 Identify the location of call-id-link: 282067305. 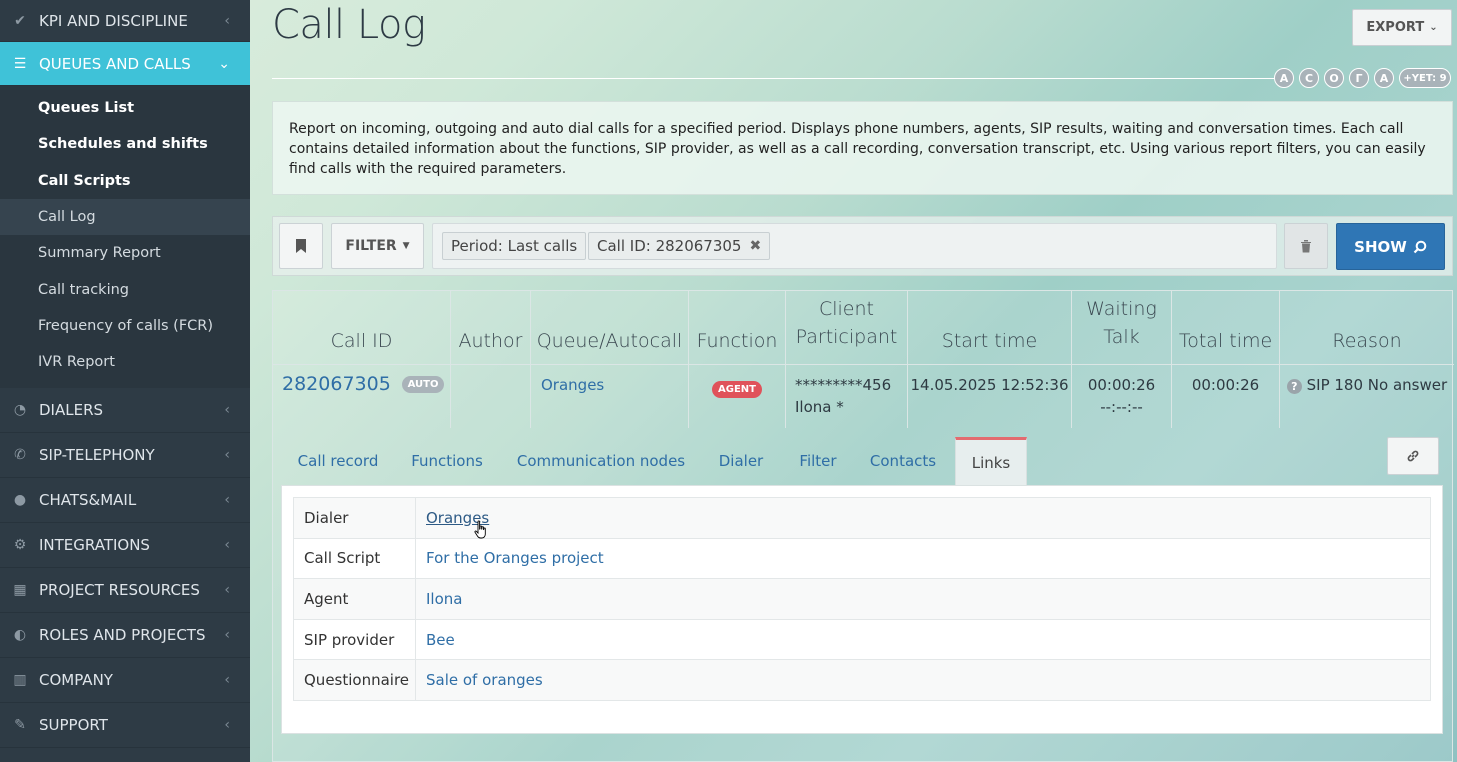
(336, 384).